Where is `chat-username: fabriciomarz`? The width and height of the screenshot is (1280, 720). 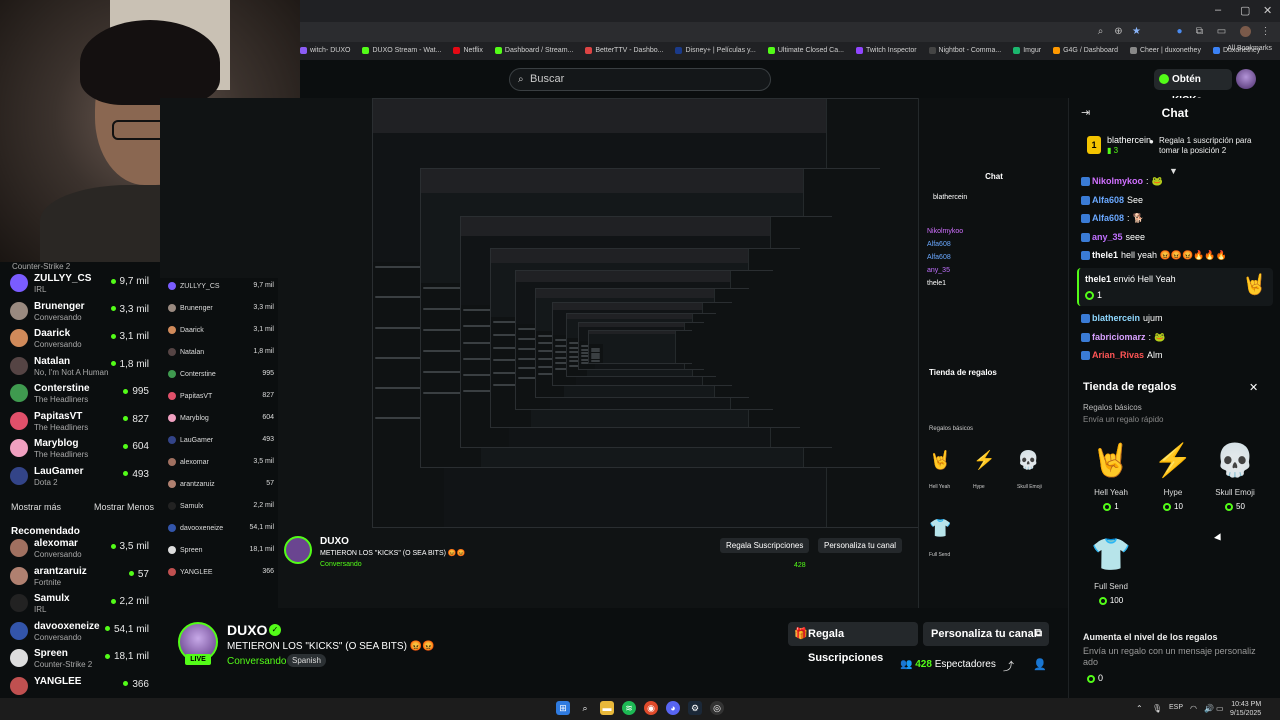 chat-username: fabriciomarz is located at coordinates (1119, 337).